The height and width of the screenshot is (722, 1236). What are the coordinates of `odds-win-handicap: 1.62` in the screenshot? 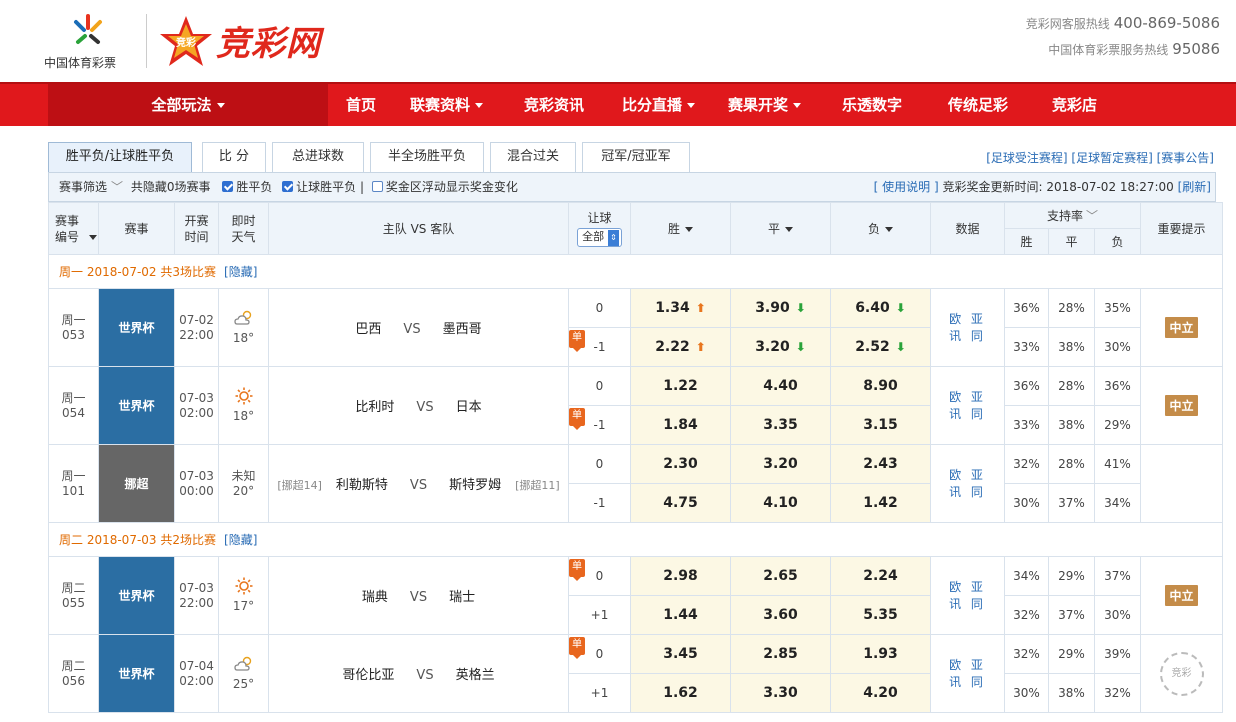 It's located at (680, 693).